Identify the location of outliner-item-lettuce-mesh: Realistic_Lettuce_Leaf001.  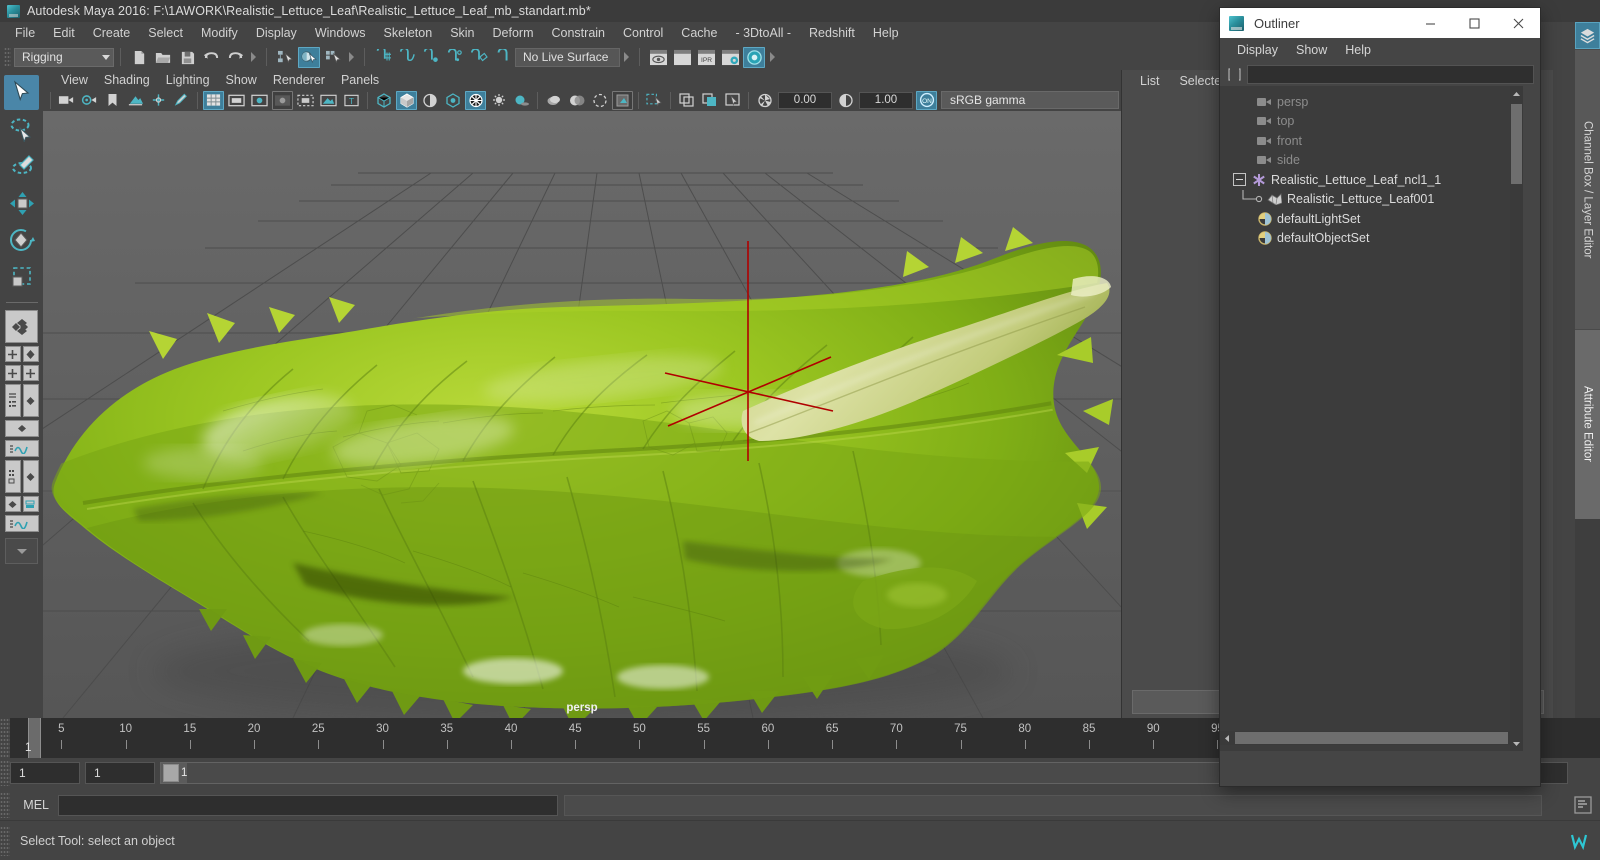
(1371, 199).